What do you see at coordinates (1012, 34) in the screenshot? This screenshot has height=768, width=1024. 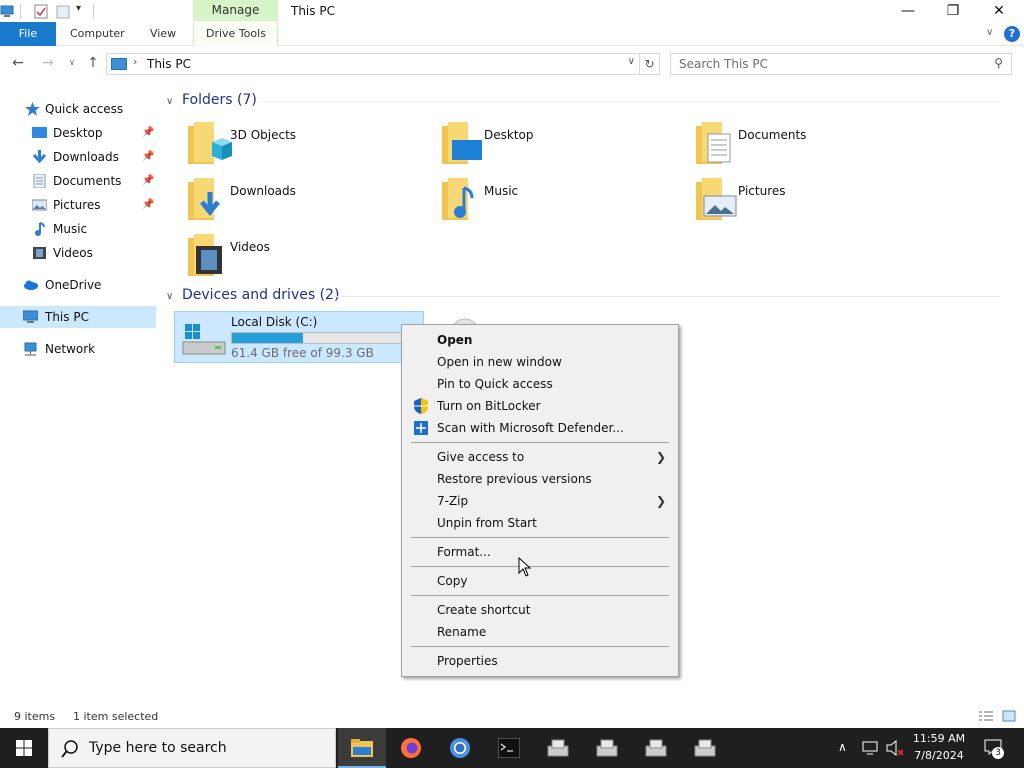 I see `help-icon: ?` at bounding box center [1012, 34].